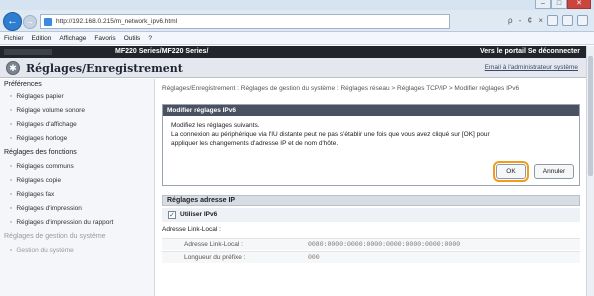  Describe the element at coordinates (371, 215) in the screenshot. I see `use-ipv6-row: ✓ Utiliser IPv6` at that location.